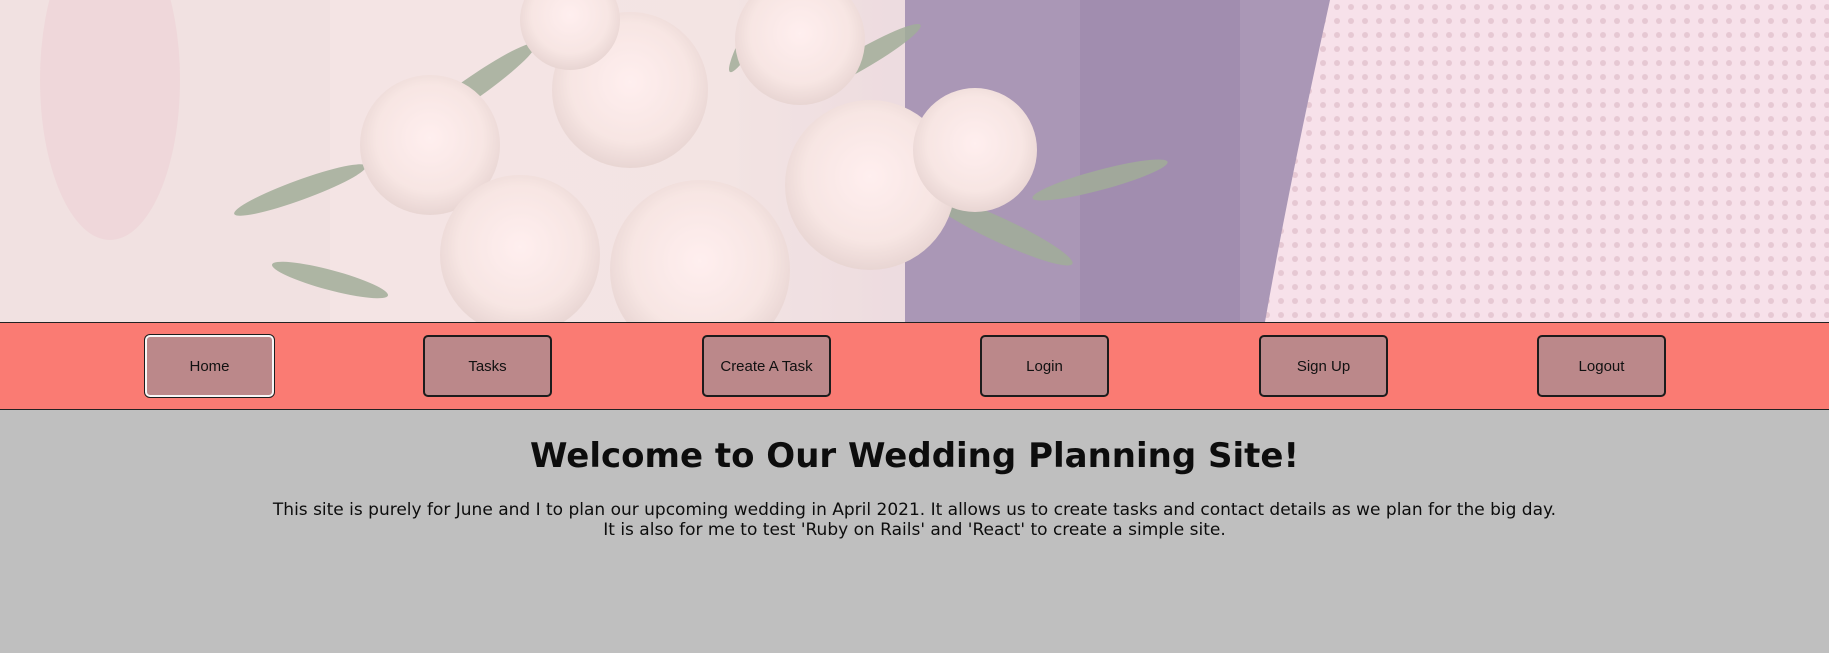  What do you see at coordinates (1323, 366) in the screenshot?
I see `nav-sign-up-button: Sign Up` at bounding box center [1323, 366].